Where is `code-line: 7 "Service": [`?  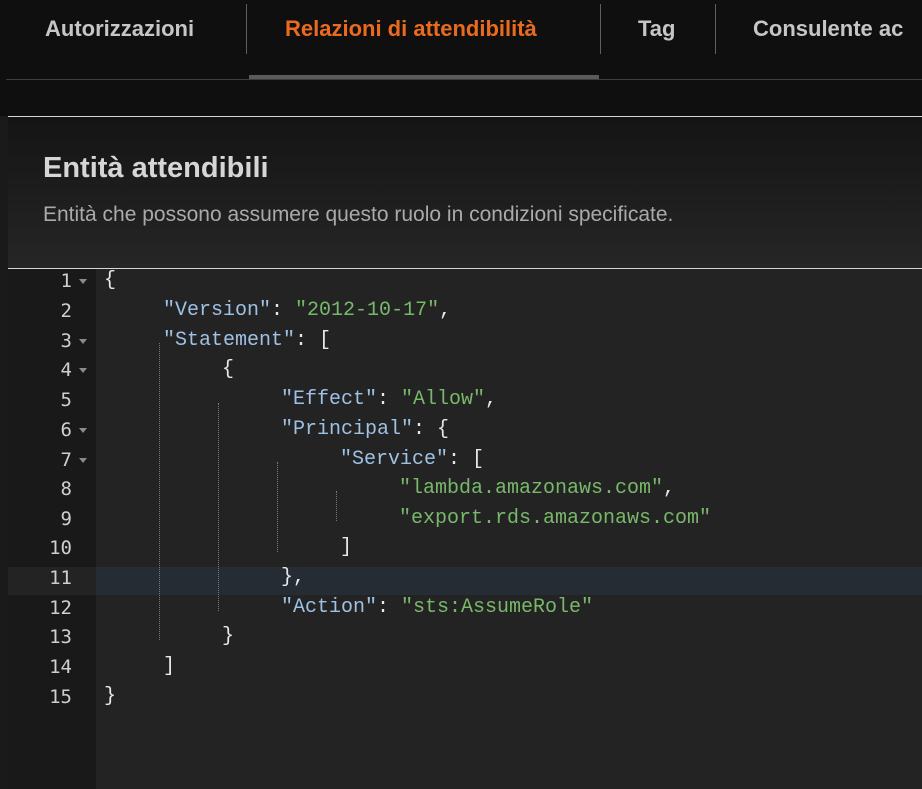
code-line: 7 "Service": [ is located at coordinates (465, 460).